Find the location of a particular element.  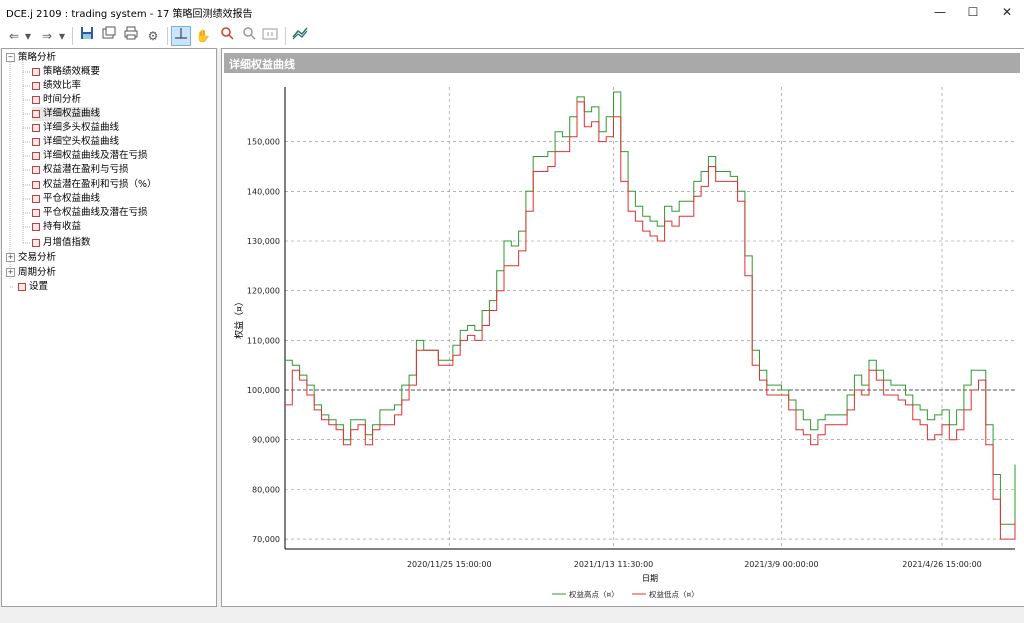

tree-group-label: 交易分析 is located at coordinates (37, 257).